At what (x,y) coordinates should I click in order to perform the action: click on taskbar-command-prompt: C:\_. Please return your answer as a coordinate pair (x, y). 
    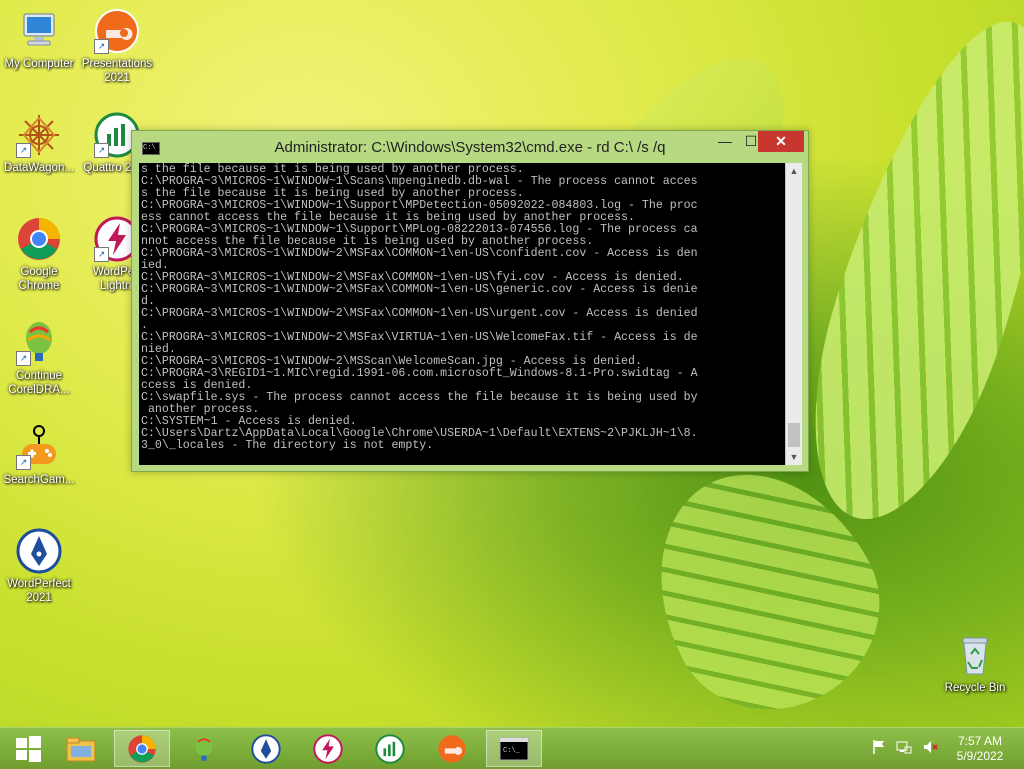
    Looking at the image, I should click on (514, 748).